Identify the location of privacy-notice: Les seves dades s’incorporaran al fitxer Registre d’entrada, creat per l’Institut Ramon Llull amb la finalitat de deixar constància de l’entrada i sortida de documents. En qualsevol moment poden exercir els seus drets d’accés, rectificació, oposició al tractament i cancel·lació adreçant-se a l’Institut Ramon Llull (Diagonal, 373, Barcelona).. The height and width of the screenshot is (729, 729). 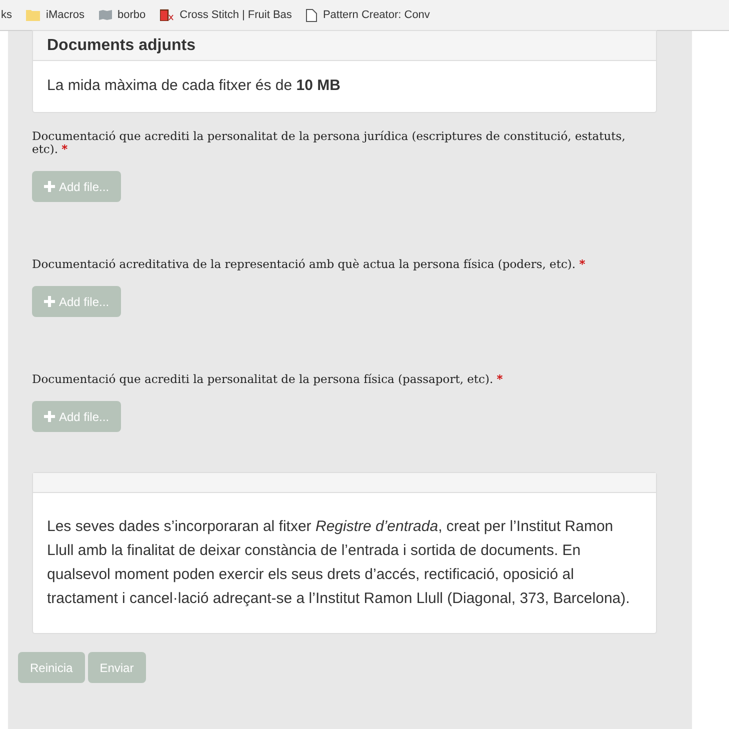
(338, 563).